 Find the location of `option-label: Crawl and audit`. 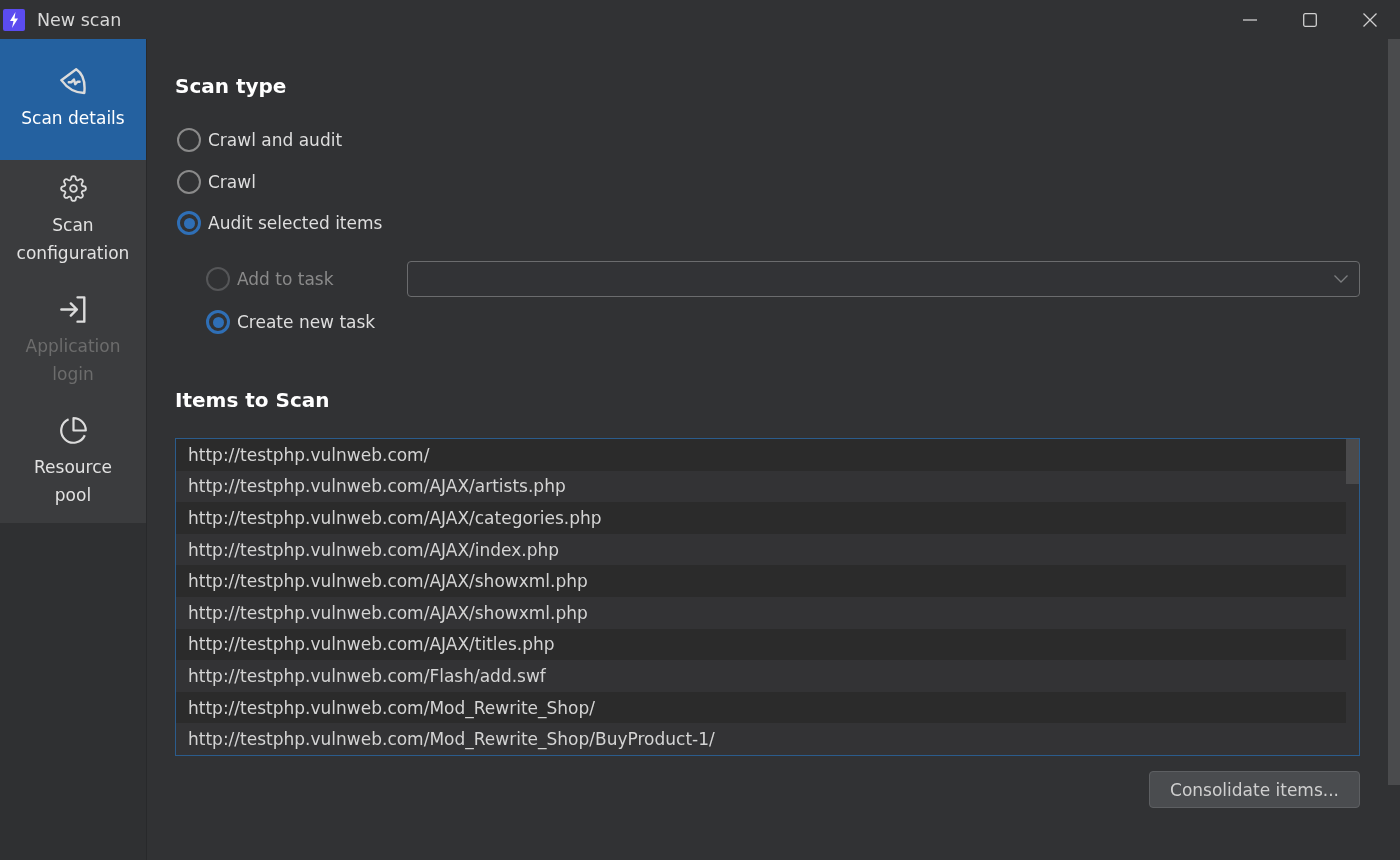

option-label: Crawl and audit is located at coordinates (275, 140).